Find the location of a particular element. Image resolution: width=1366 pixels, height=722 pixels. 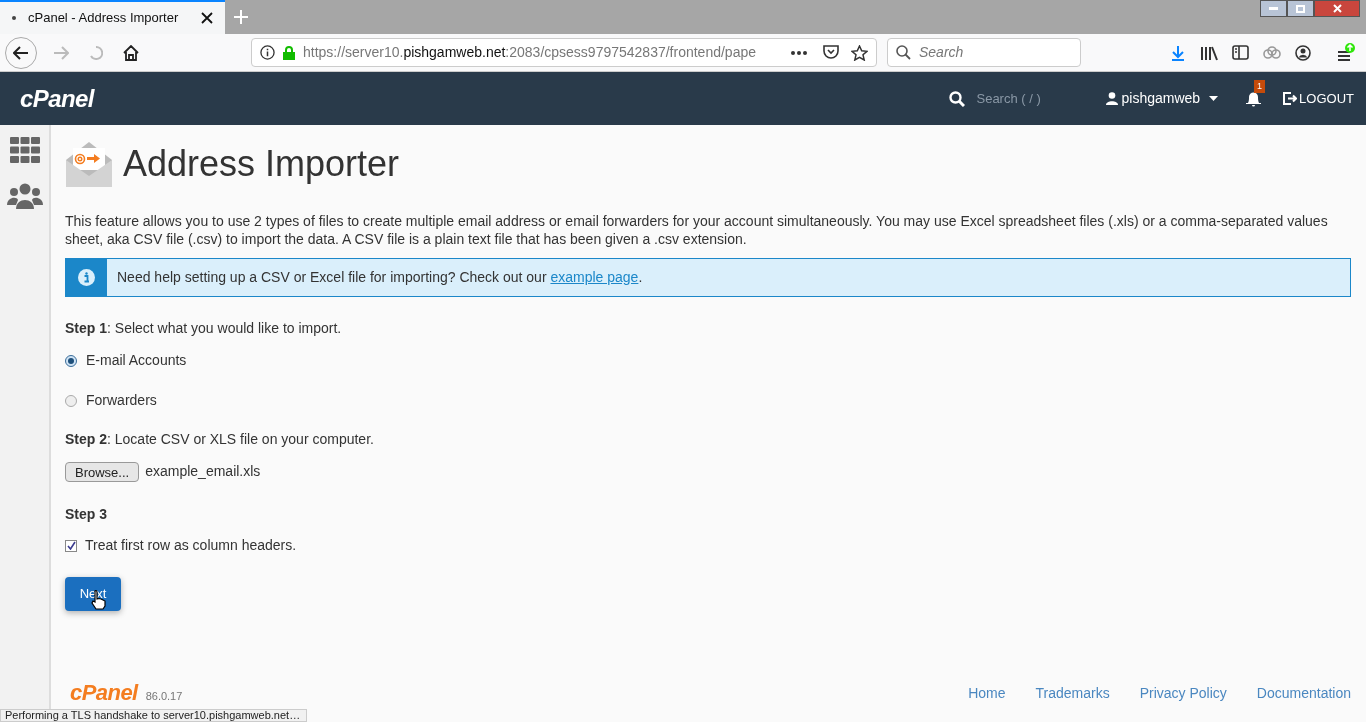

search-field: Search is located at coordinates (984, 52).